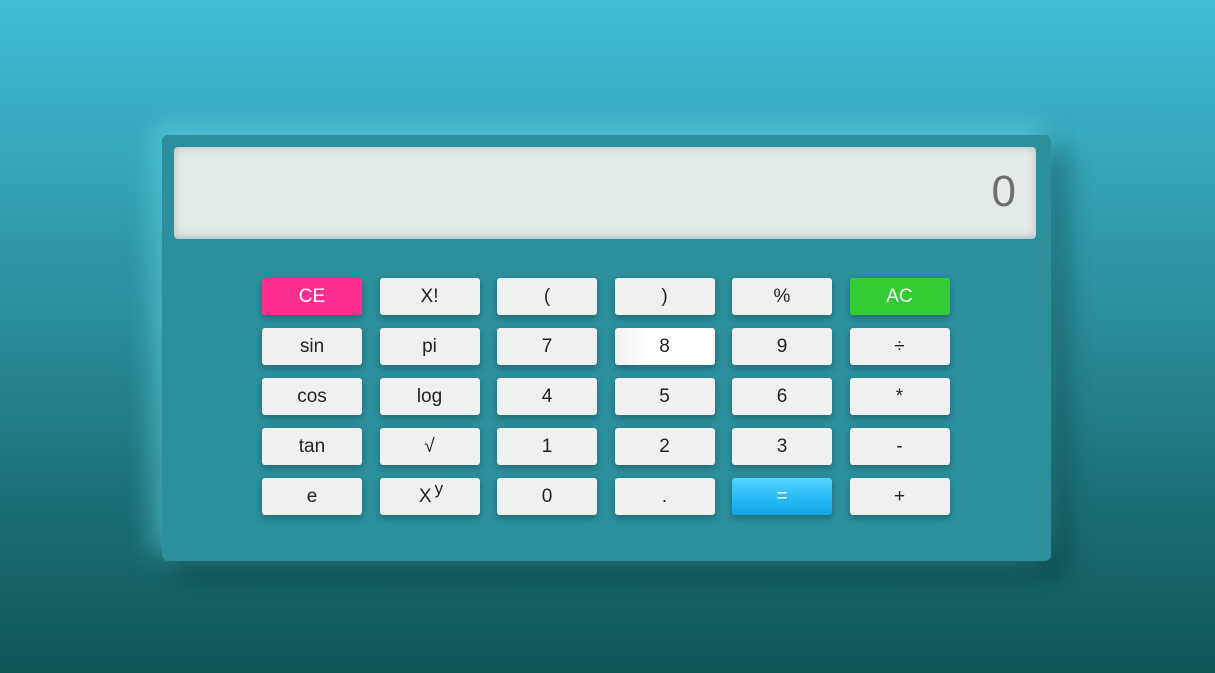 Image resolution: width=1215 pixels, height=673 pixels. I want to click on percent-button: %, so click(782, 296).